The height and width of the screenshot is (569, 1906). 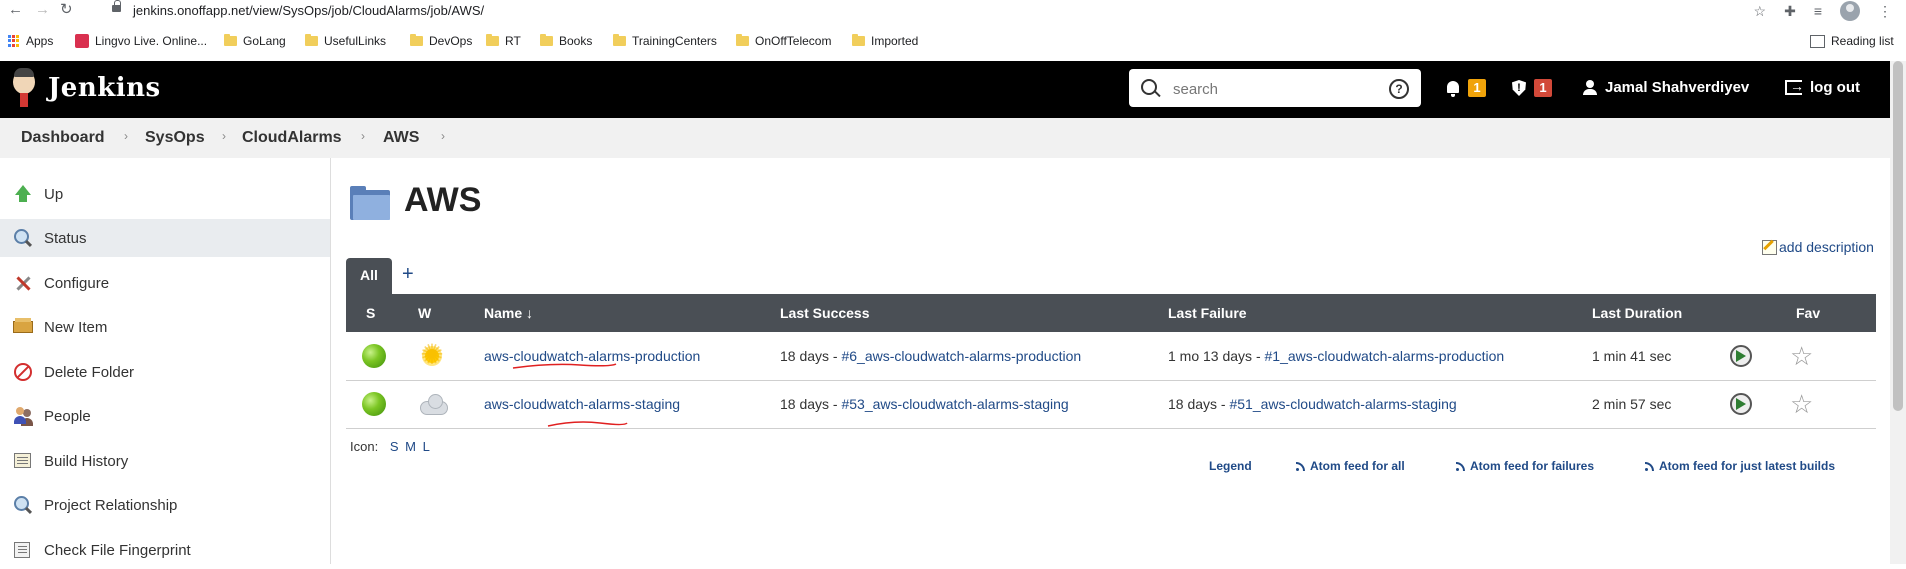 I want to click on forward-icon: →, so click(x=42, y=10).